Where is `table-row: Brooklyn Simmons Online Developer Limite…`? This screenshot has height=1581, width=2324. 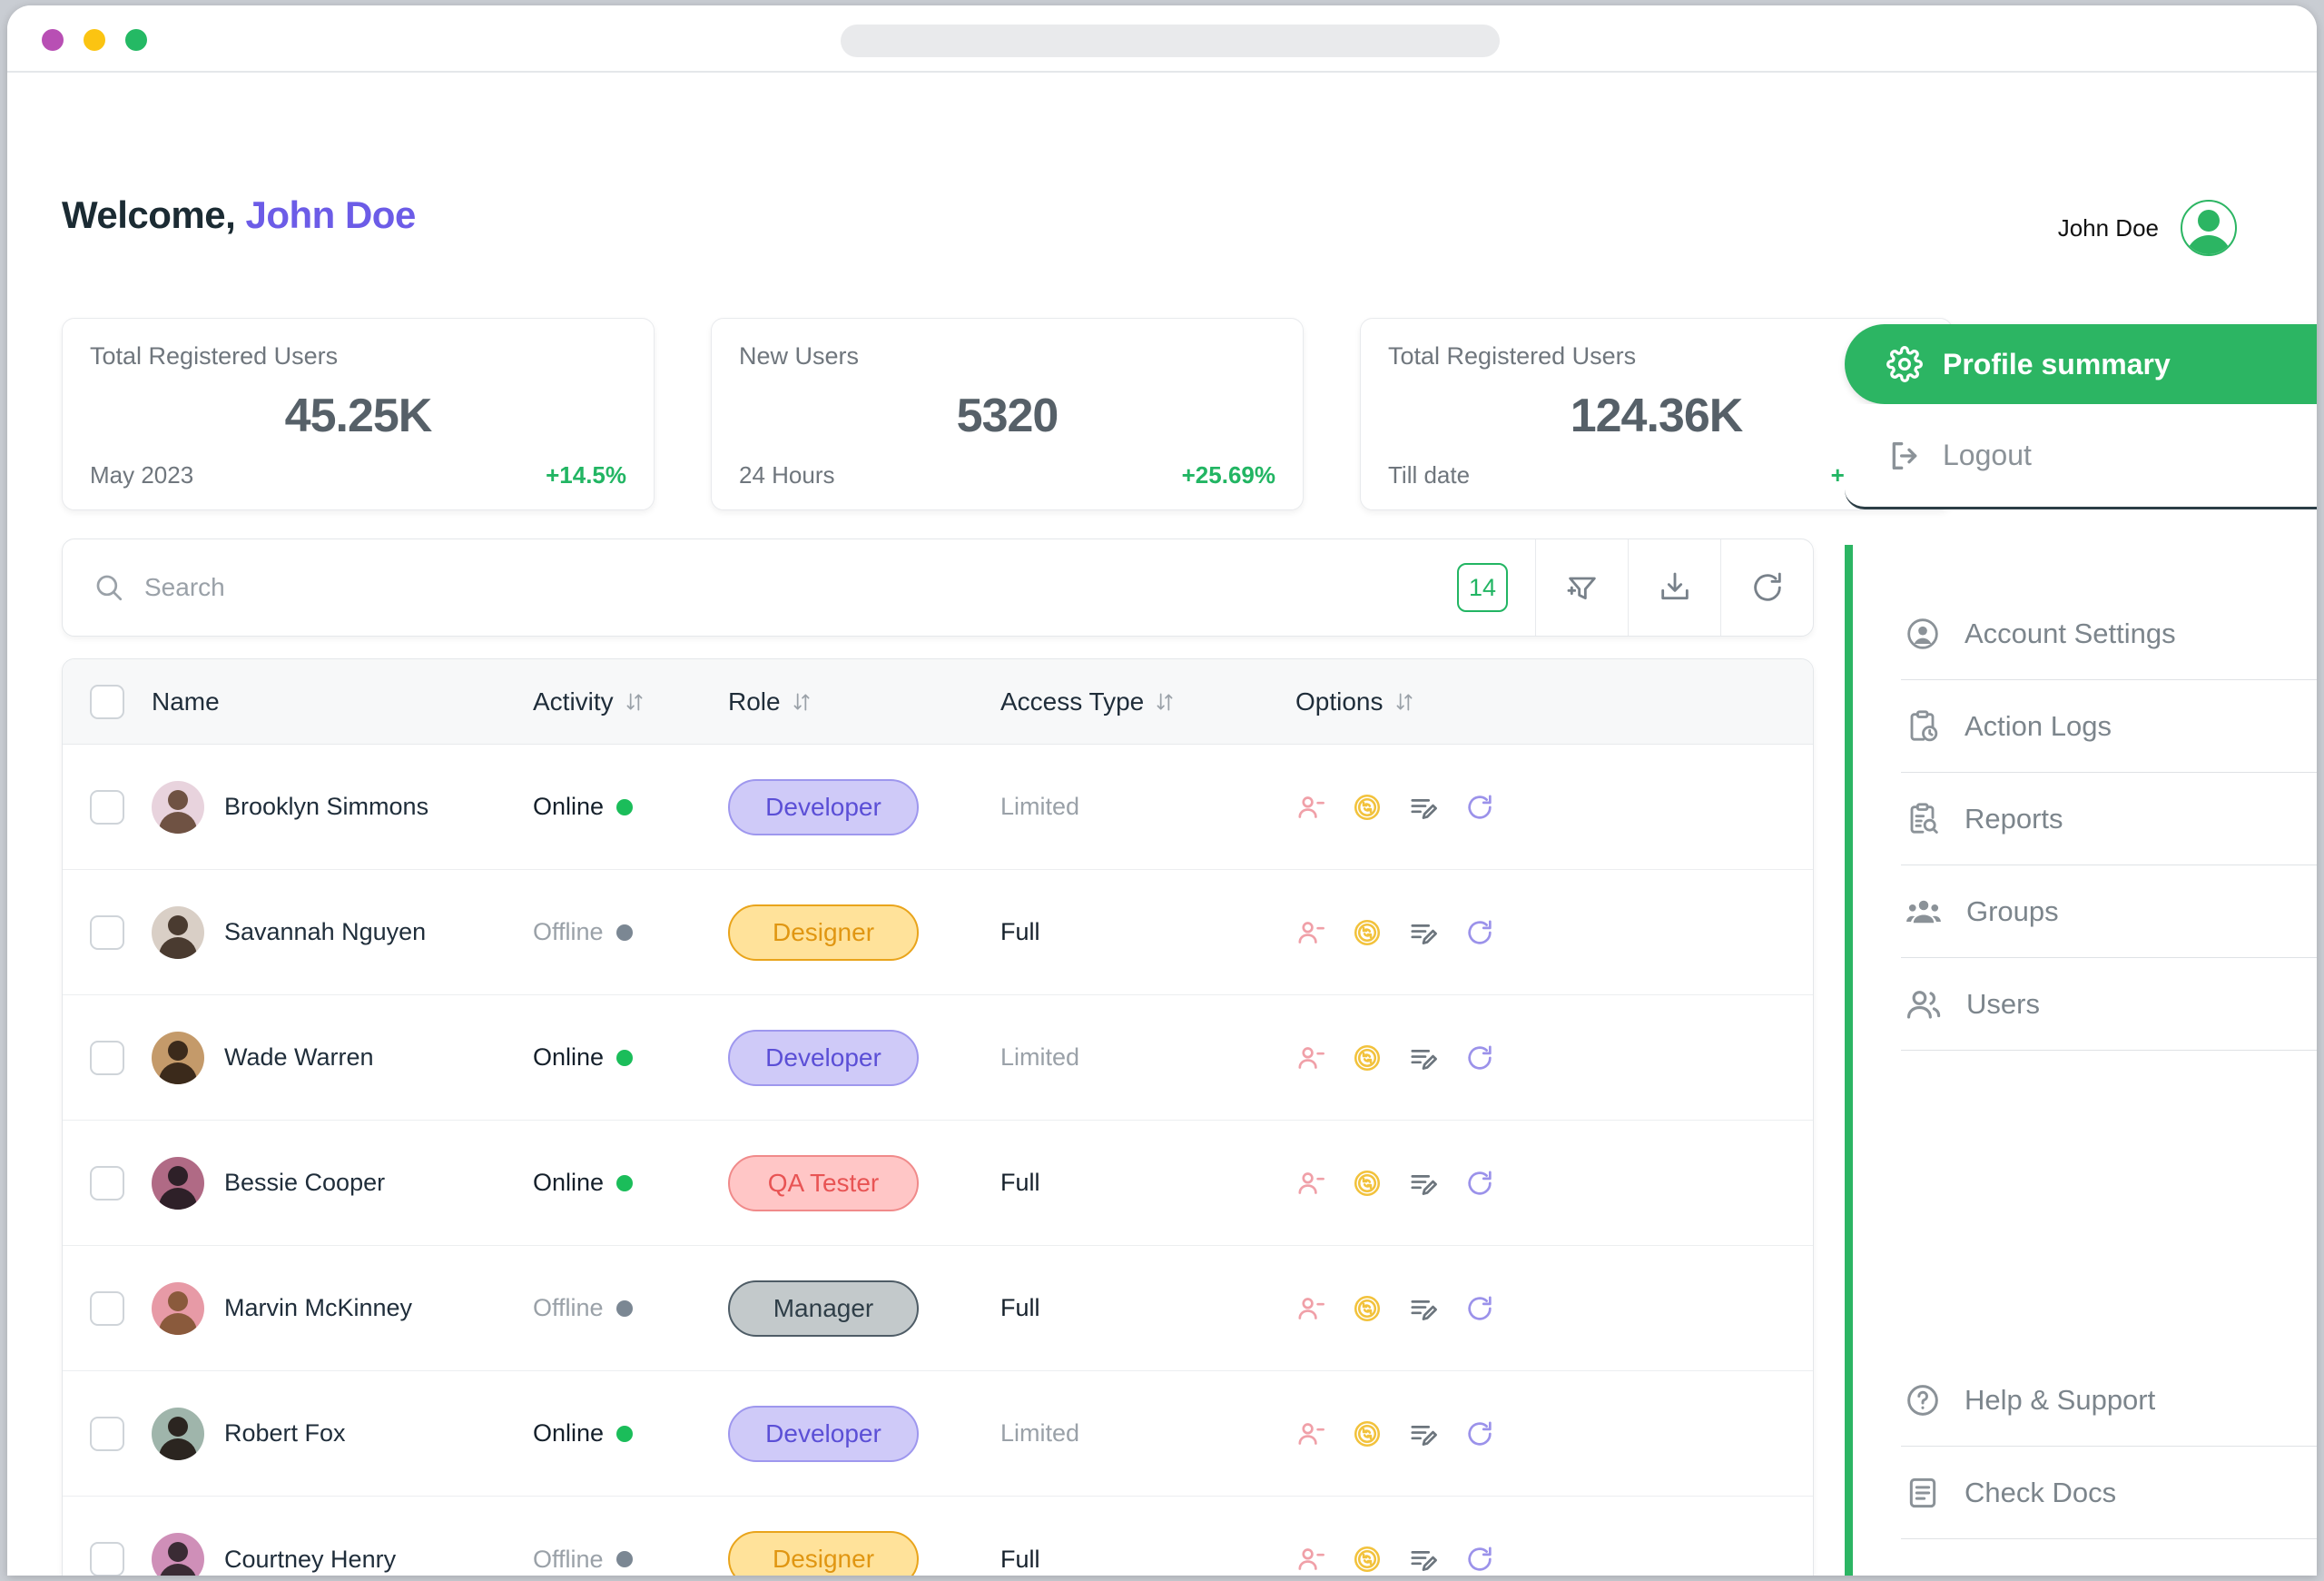 table-row: Brooklyn Simmons Online Developer Limite… is located at coordinates (938, 808).